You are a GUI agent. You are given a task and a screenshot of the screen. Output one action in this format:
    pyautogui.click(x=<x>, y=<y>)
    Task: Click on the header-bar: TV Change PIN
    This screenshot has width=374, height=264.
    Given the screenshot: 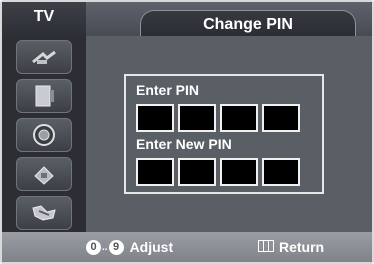 What is the action you would take?
    pyautogui.click(x=187, y=19)
    